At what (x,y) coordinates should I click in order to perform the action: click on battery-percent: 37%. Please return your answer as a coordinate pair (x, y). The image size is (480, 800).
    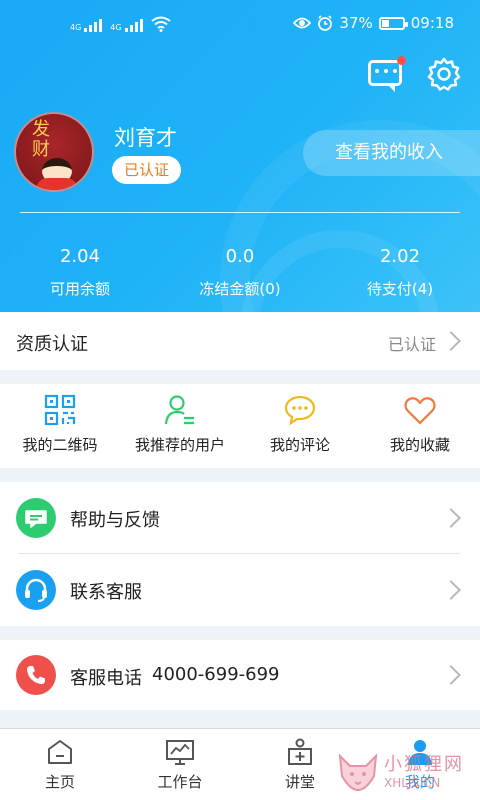
    Looking at the image, I should click on (356, 23).